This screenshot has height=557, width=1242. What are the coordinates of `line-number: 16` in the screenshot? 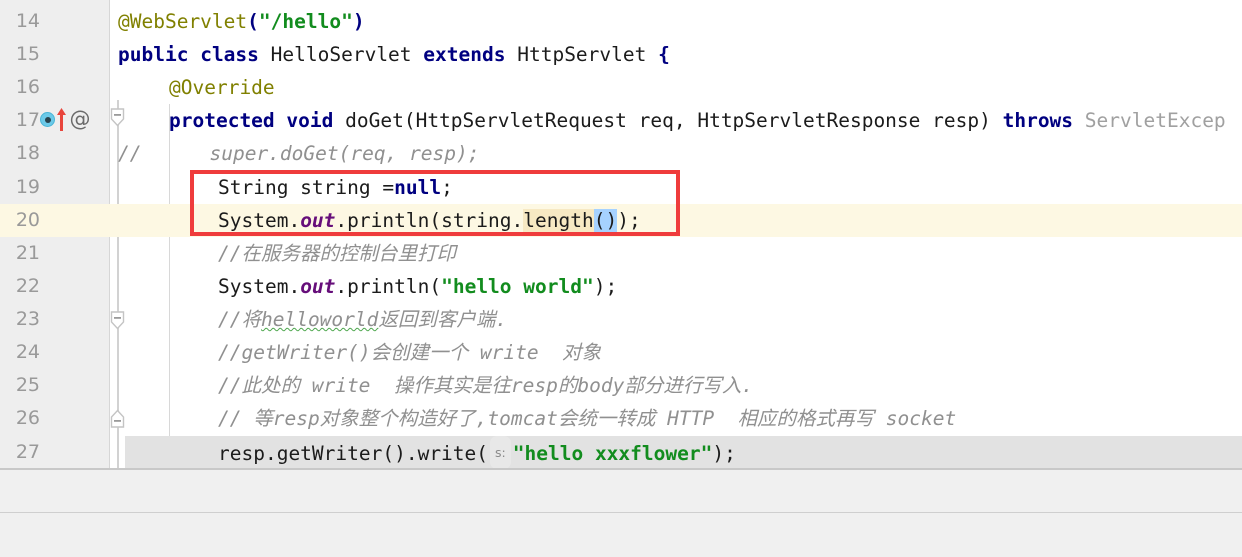 It's located at (27, 87).